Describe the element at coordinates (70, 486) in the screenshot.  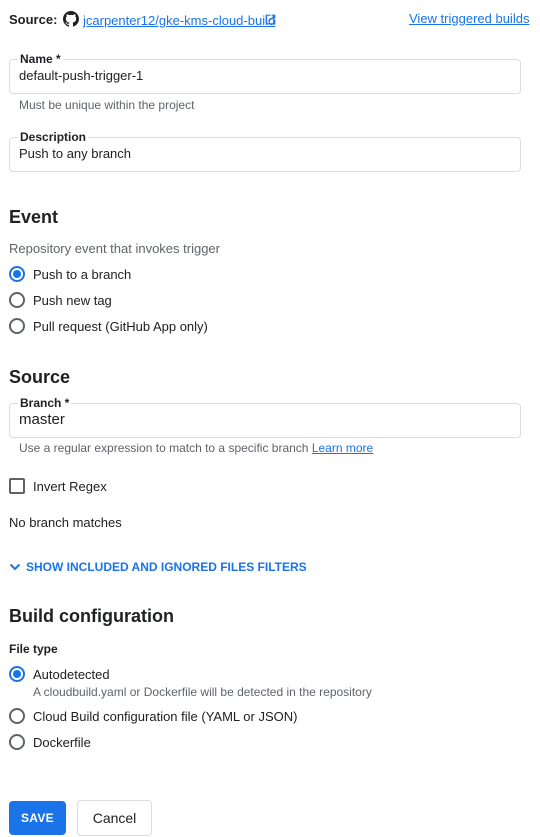
I see `invert-regex-label: Invert Regex` at that location.